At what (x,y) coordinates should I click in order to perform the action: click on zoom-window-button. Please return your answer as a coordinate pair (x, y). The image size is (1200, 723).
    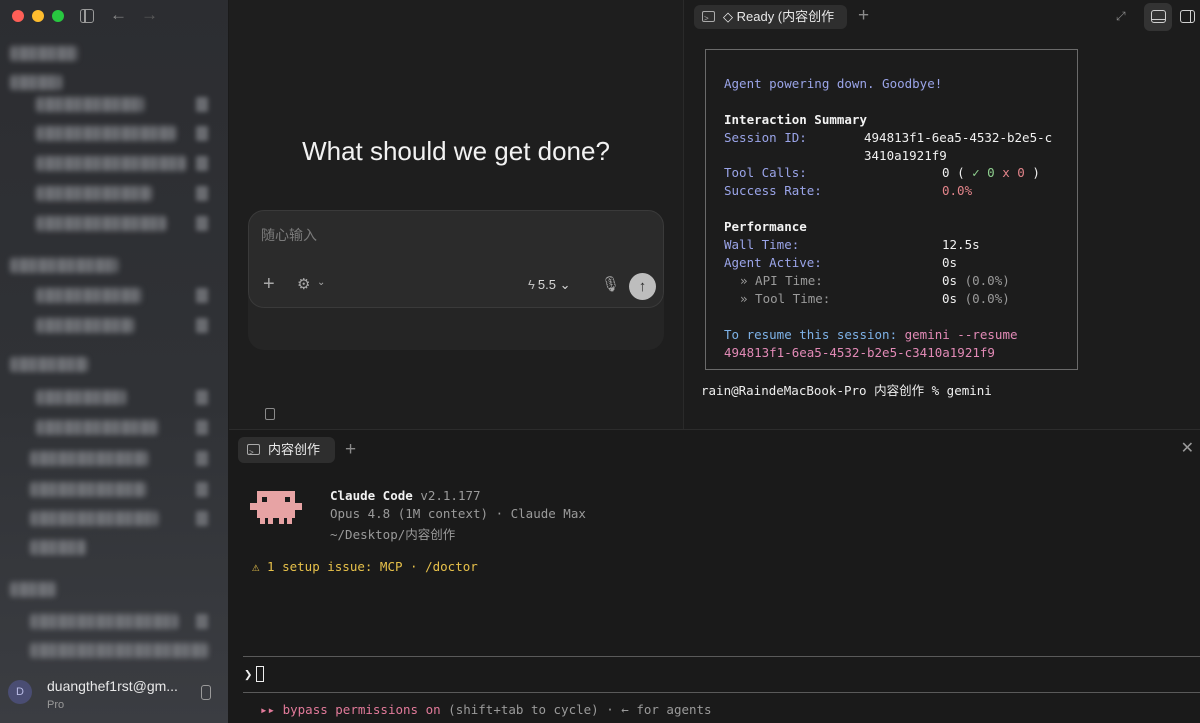
    Looking at the image, I should click on (58, 16).